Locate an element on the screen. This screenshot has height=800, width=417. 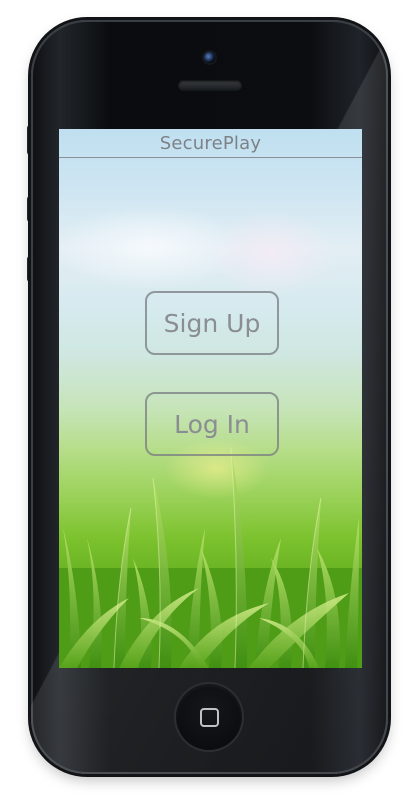
camera-icon is located at coordinates (209, 57).